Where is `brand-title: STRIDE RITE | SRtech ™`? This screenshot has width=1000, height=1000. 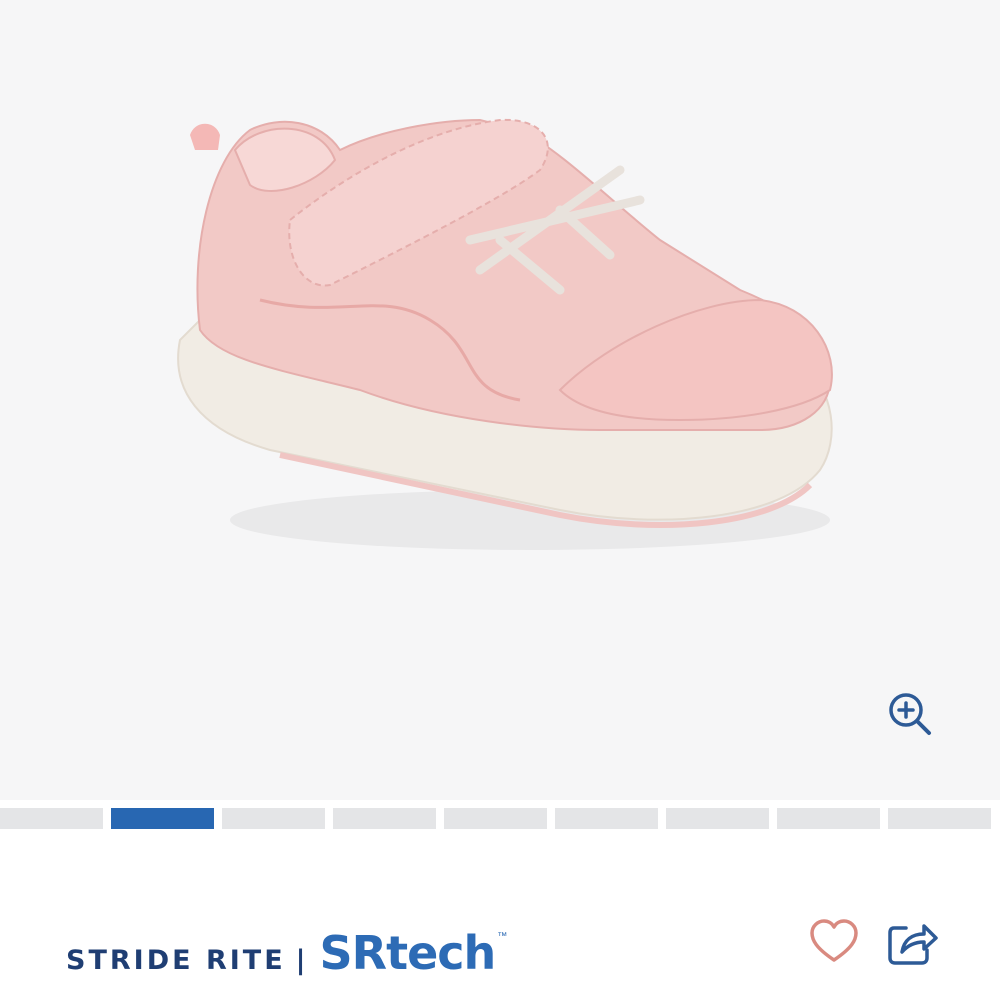 brand-title: STRIDE RITE | SRtech ™ is located at coordinates (286, 954).